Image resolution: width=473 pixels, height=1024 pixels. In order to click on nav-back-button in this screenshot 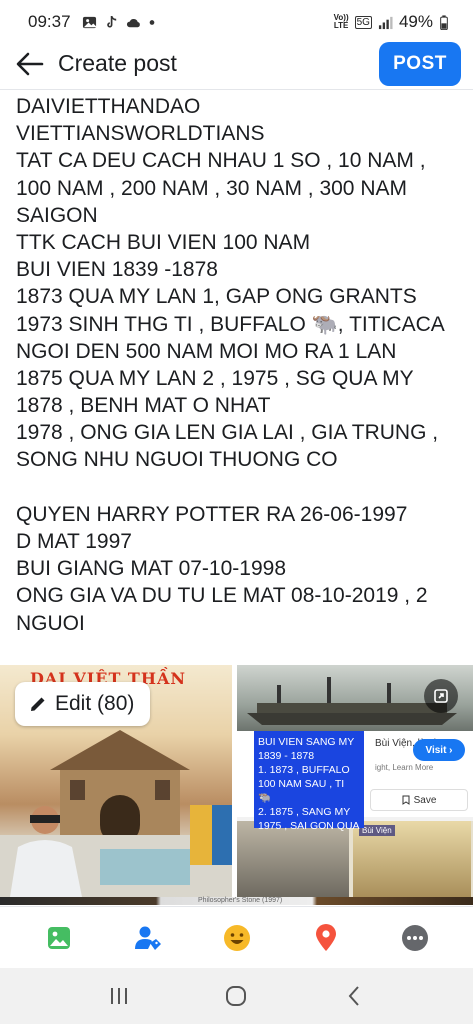, I will do `click(354, 996)`.